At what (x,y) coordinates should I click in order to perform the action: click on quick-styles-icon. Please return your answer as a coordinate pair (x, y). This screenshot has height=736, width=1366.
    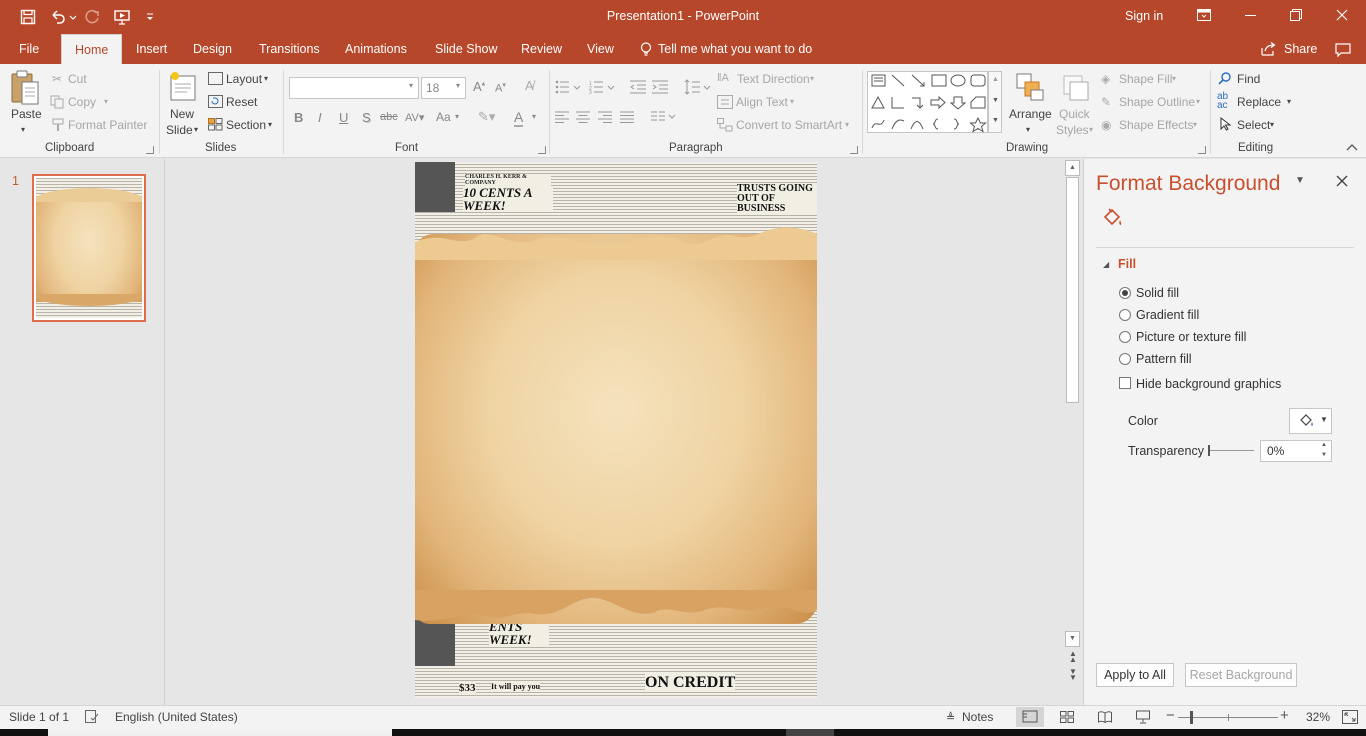
    Looking at the image, I should click on (1076, 88).